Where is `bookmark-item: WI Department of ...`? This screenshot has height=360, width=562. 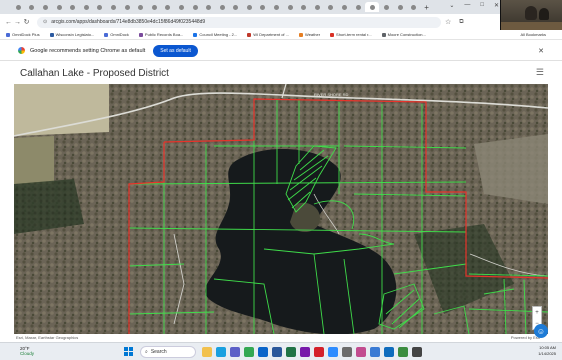 bookmark-item: WI Department of ... is located at coordinates (268, 34).